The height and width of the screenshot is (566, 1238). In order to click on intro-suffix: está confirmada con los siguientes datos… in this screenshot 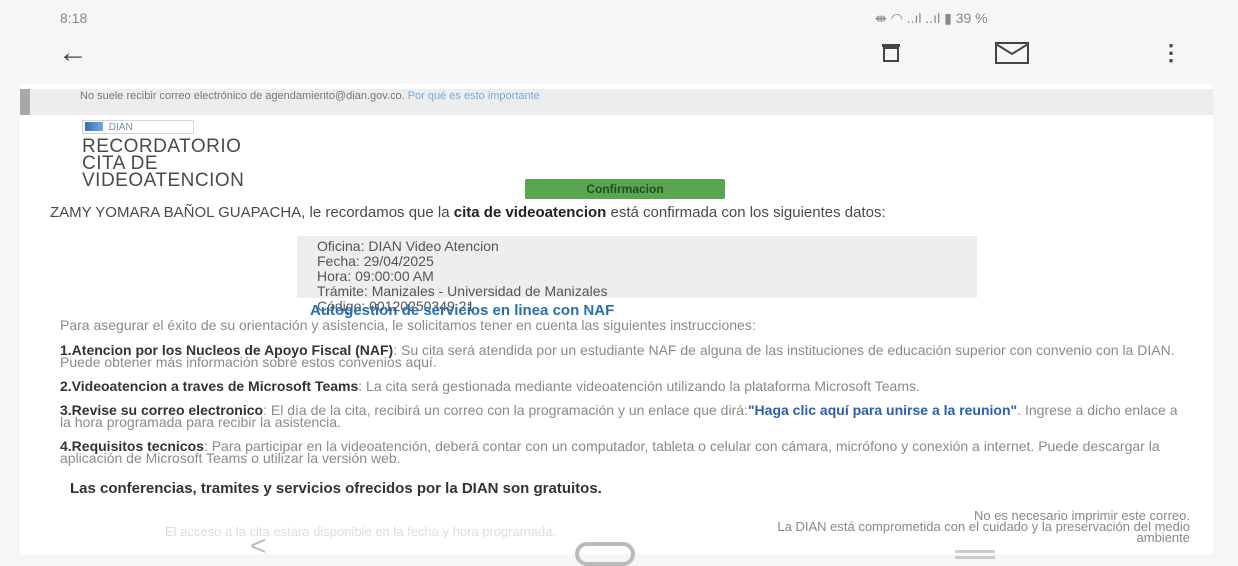, I will do `click(748, 212)`.